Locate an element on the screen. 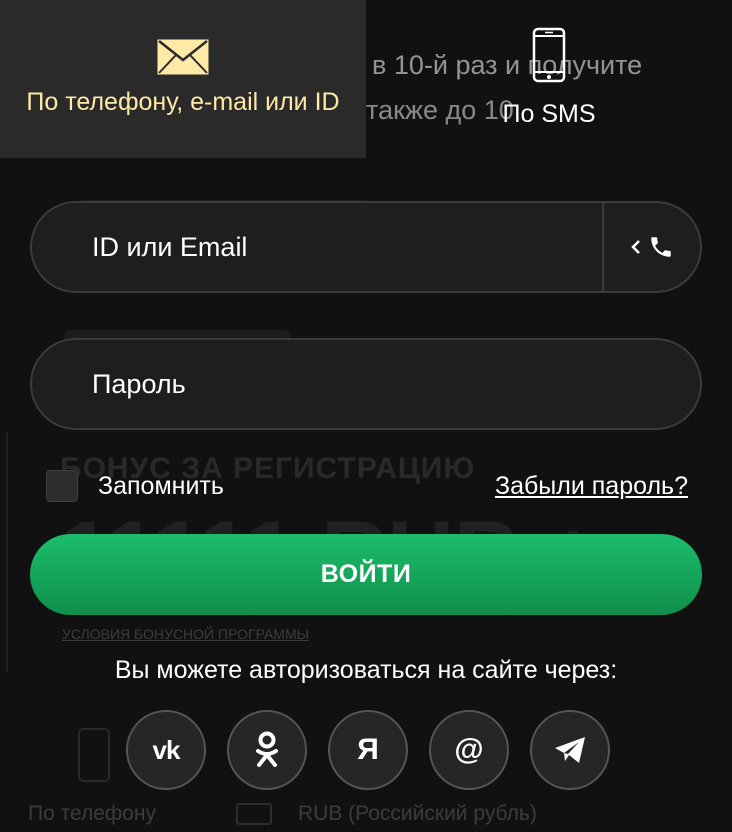  mailru-login-button: @ is located at coordinates (469, 750).